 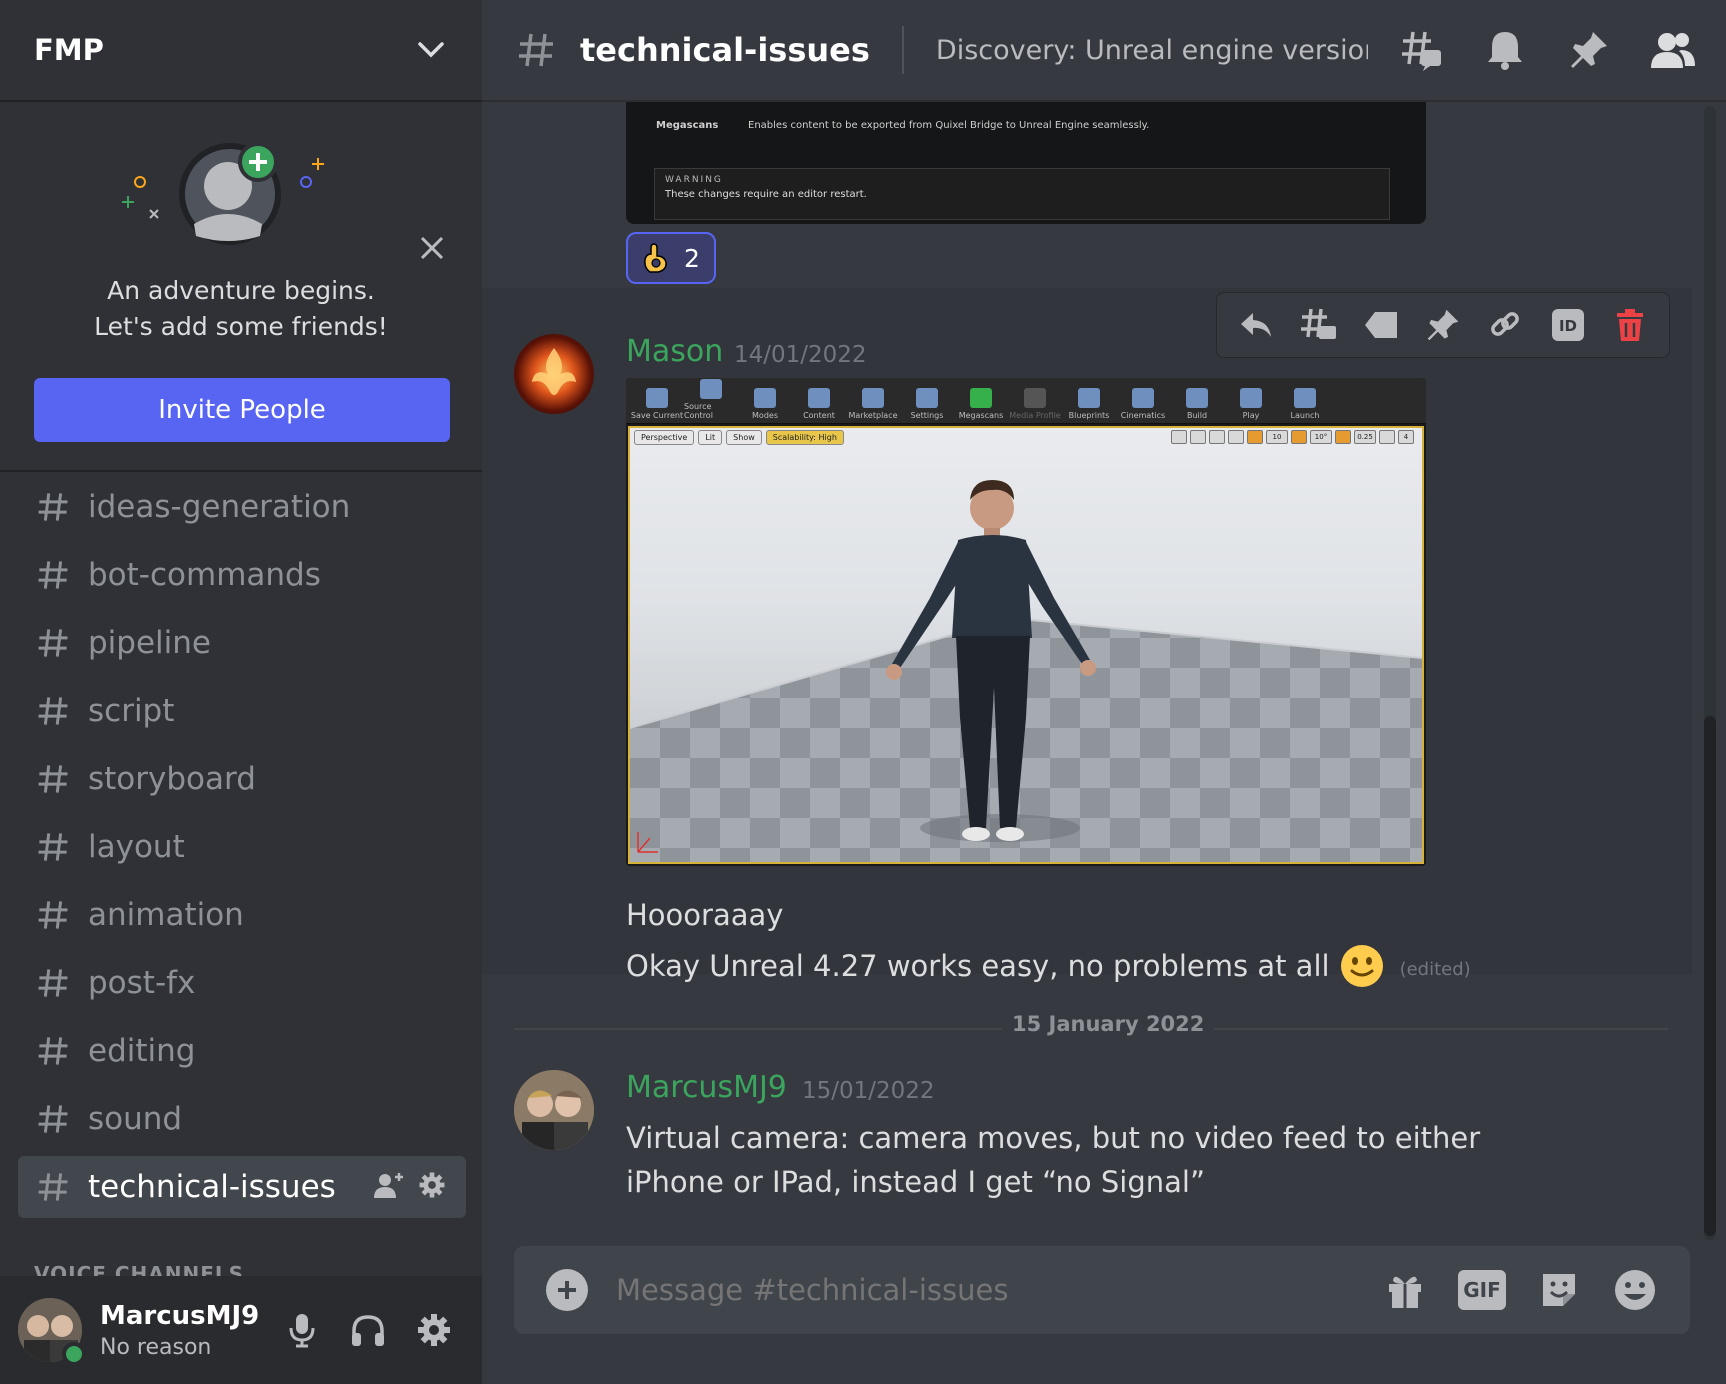 What do you see at coordinates (131, 711) in the screenshot?
I see `channel-label: script` at bounding box center [131, 711].